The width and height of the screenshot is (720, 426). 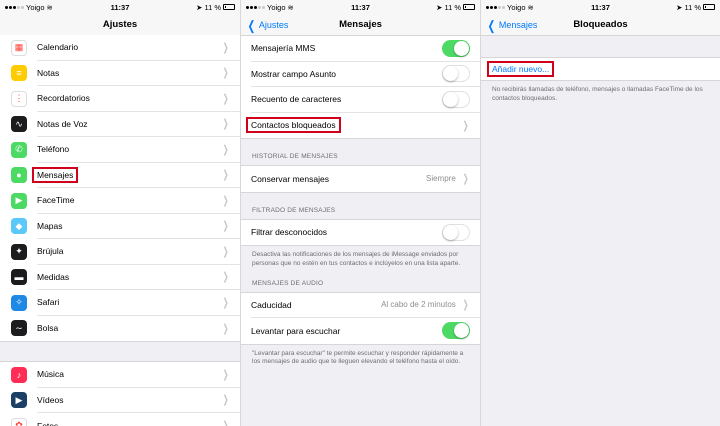 I want to click on back-button: ❮ Mensajes, so click(x=512, y=25).